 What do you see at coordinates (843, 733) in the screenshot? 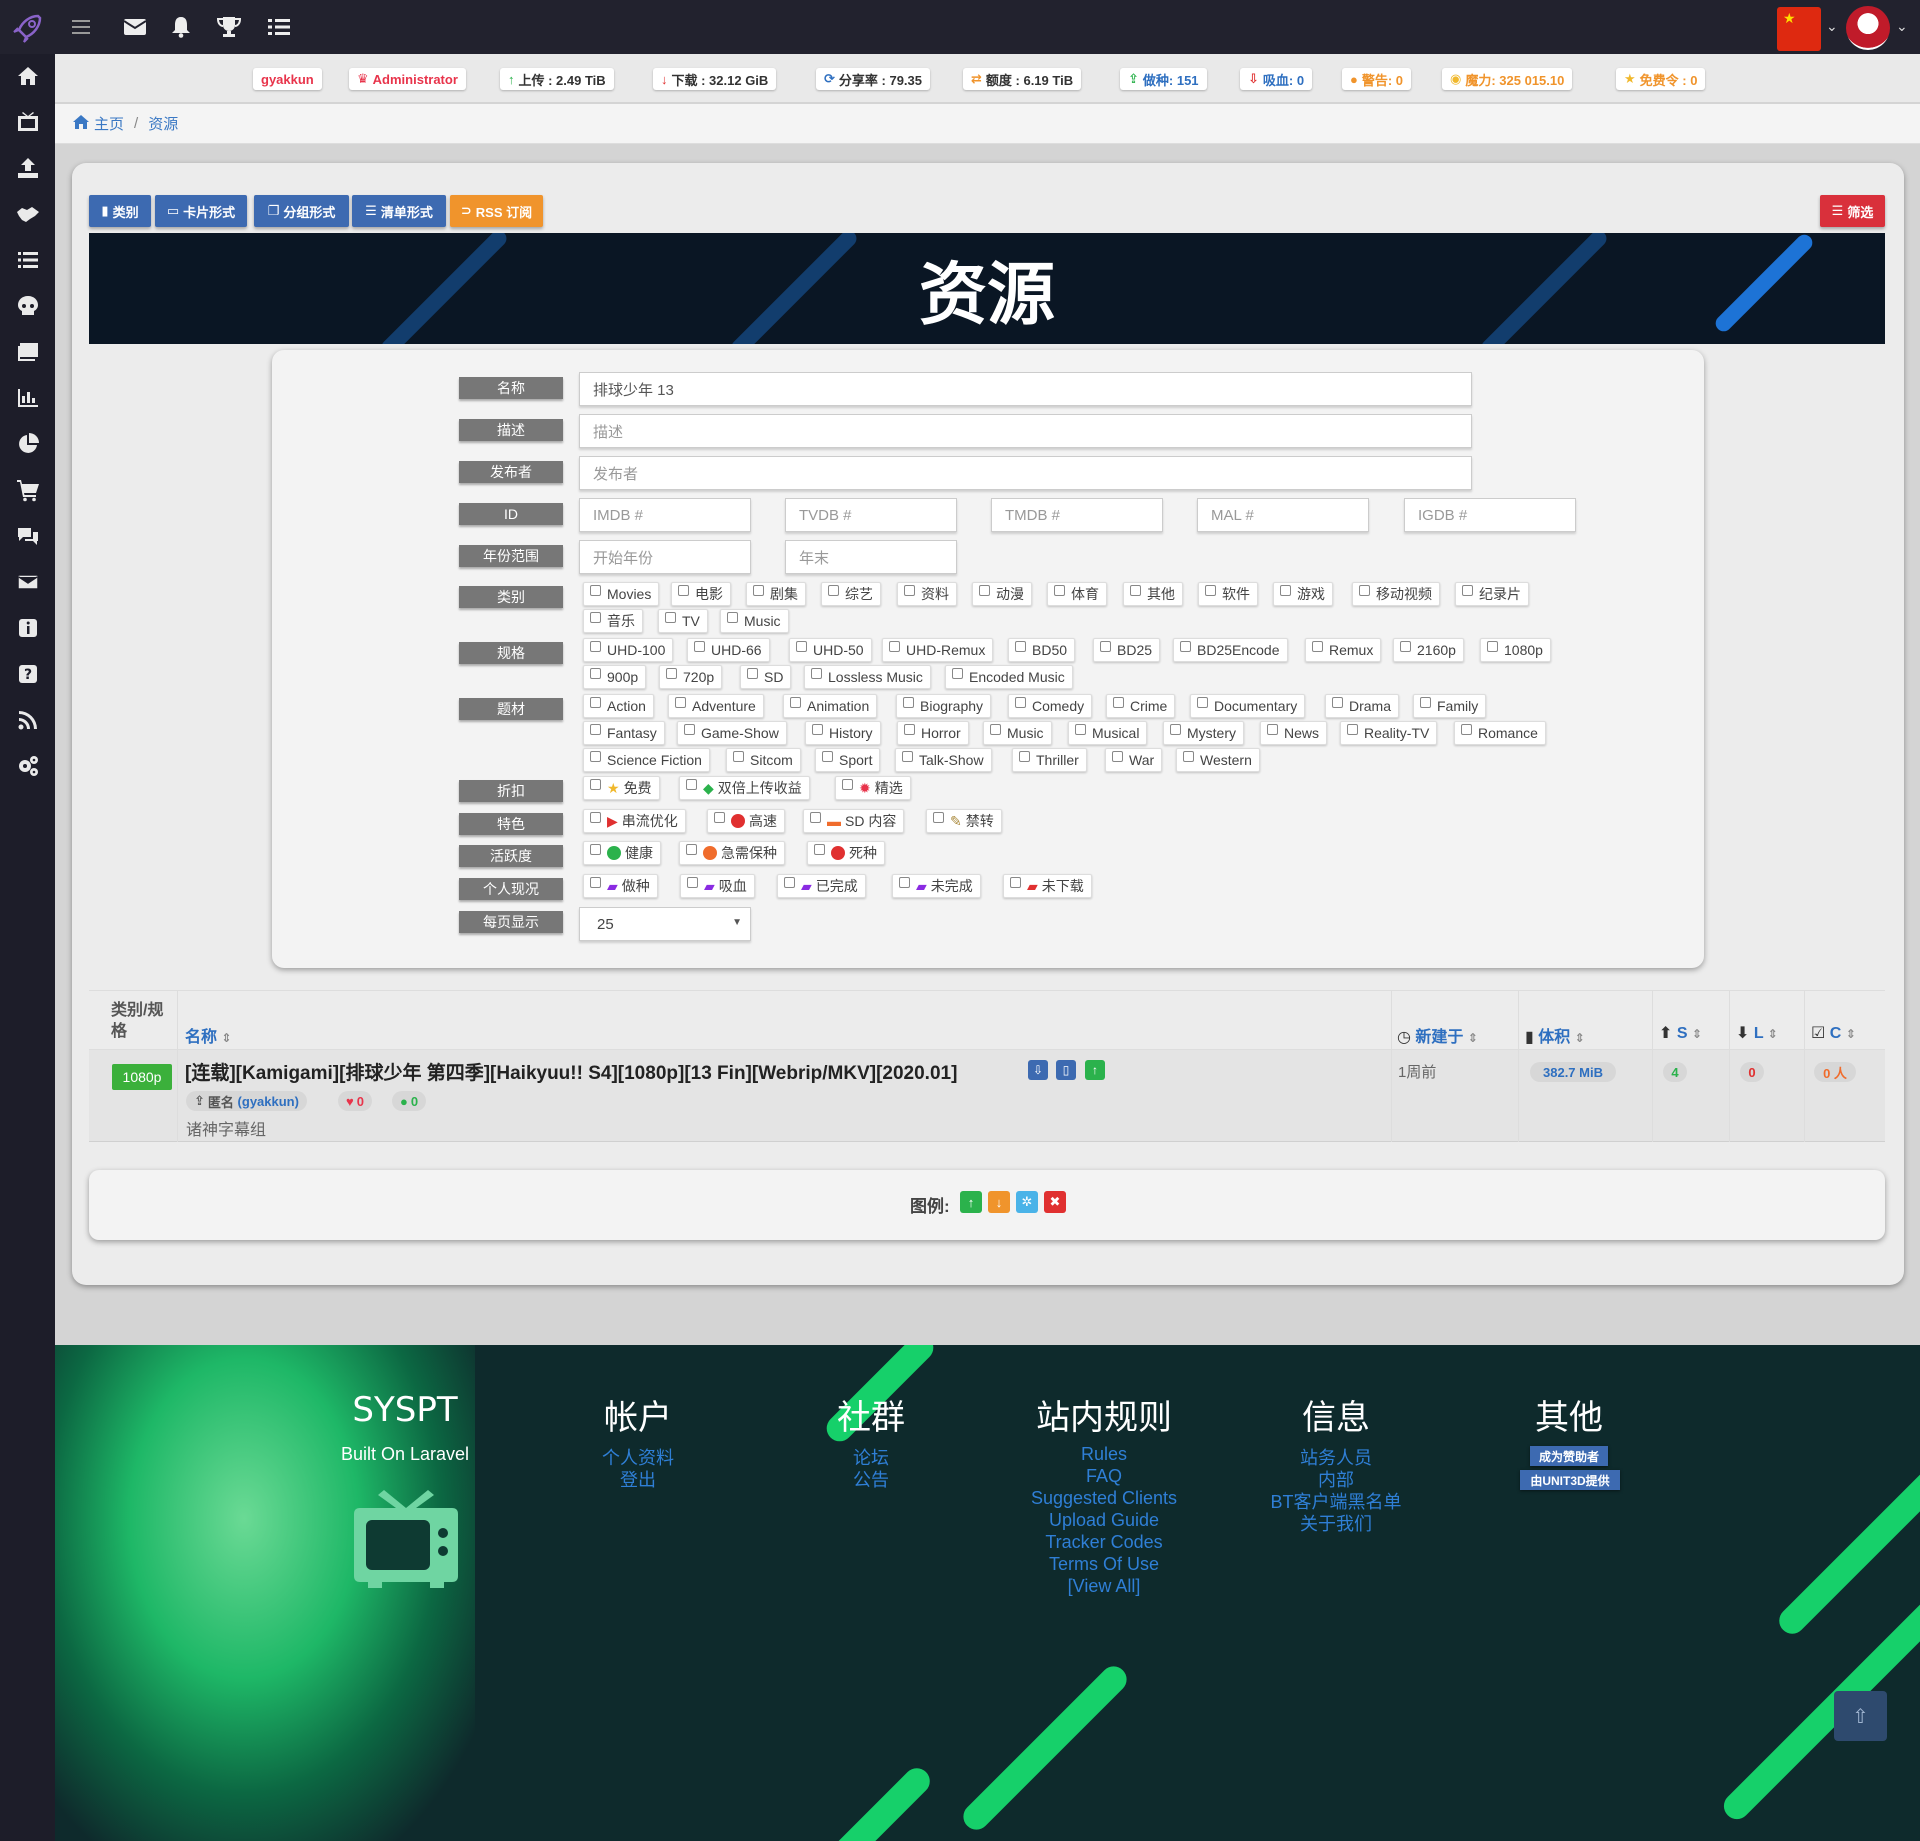
I see `genre-checkbox: History` at bounding box center [843, 733].